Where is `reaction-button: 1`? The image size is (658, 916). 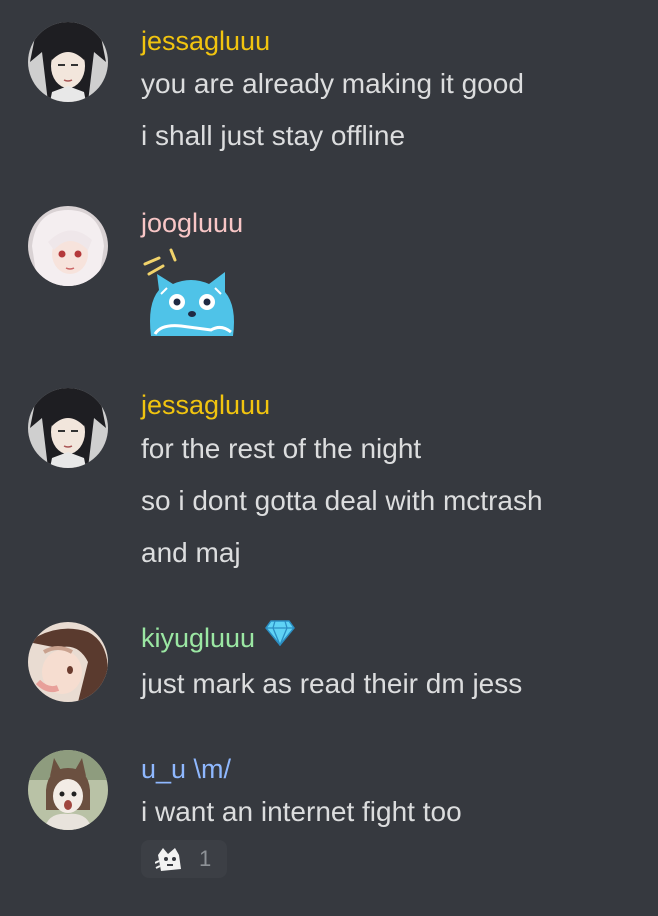 reaction-button: 1 is located at coordinates (184, 859).